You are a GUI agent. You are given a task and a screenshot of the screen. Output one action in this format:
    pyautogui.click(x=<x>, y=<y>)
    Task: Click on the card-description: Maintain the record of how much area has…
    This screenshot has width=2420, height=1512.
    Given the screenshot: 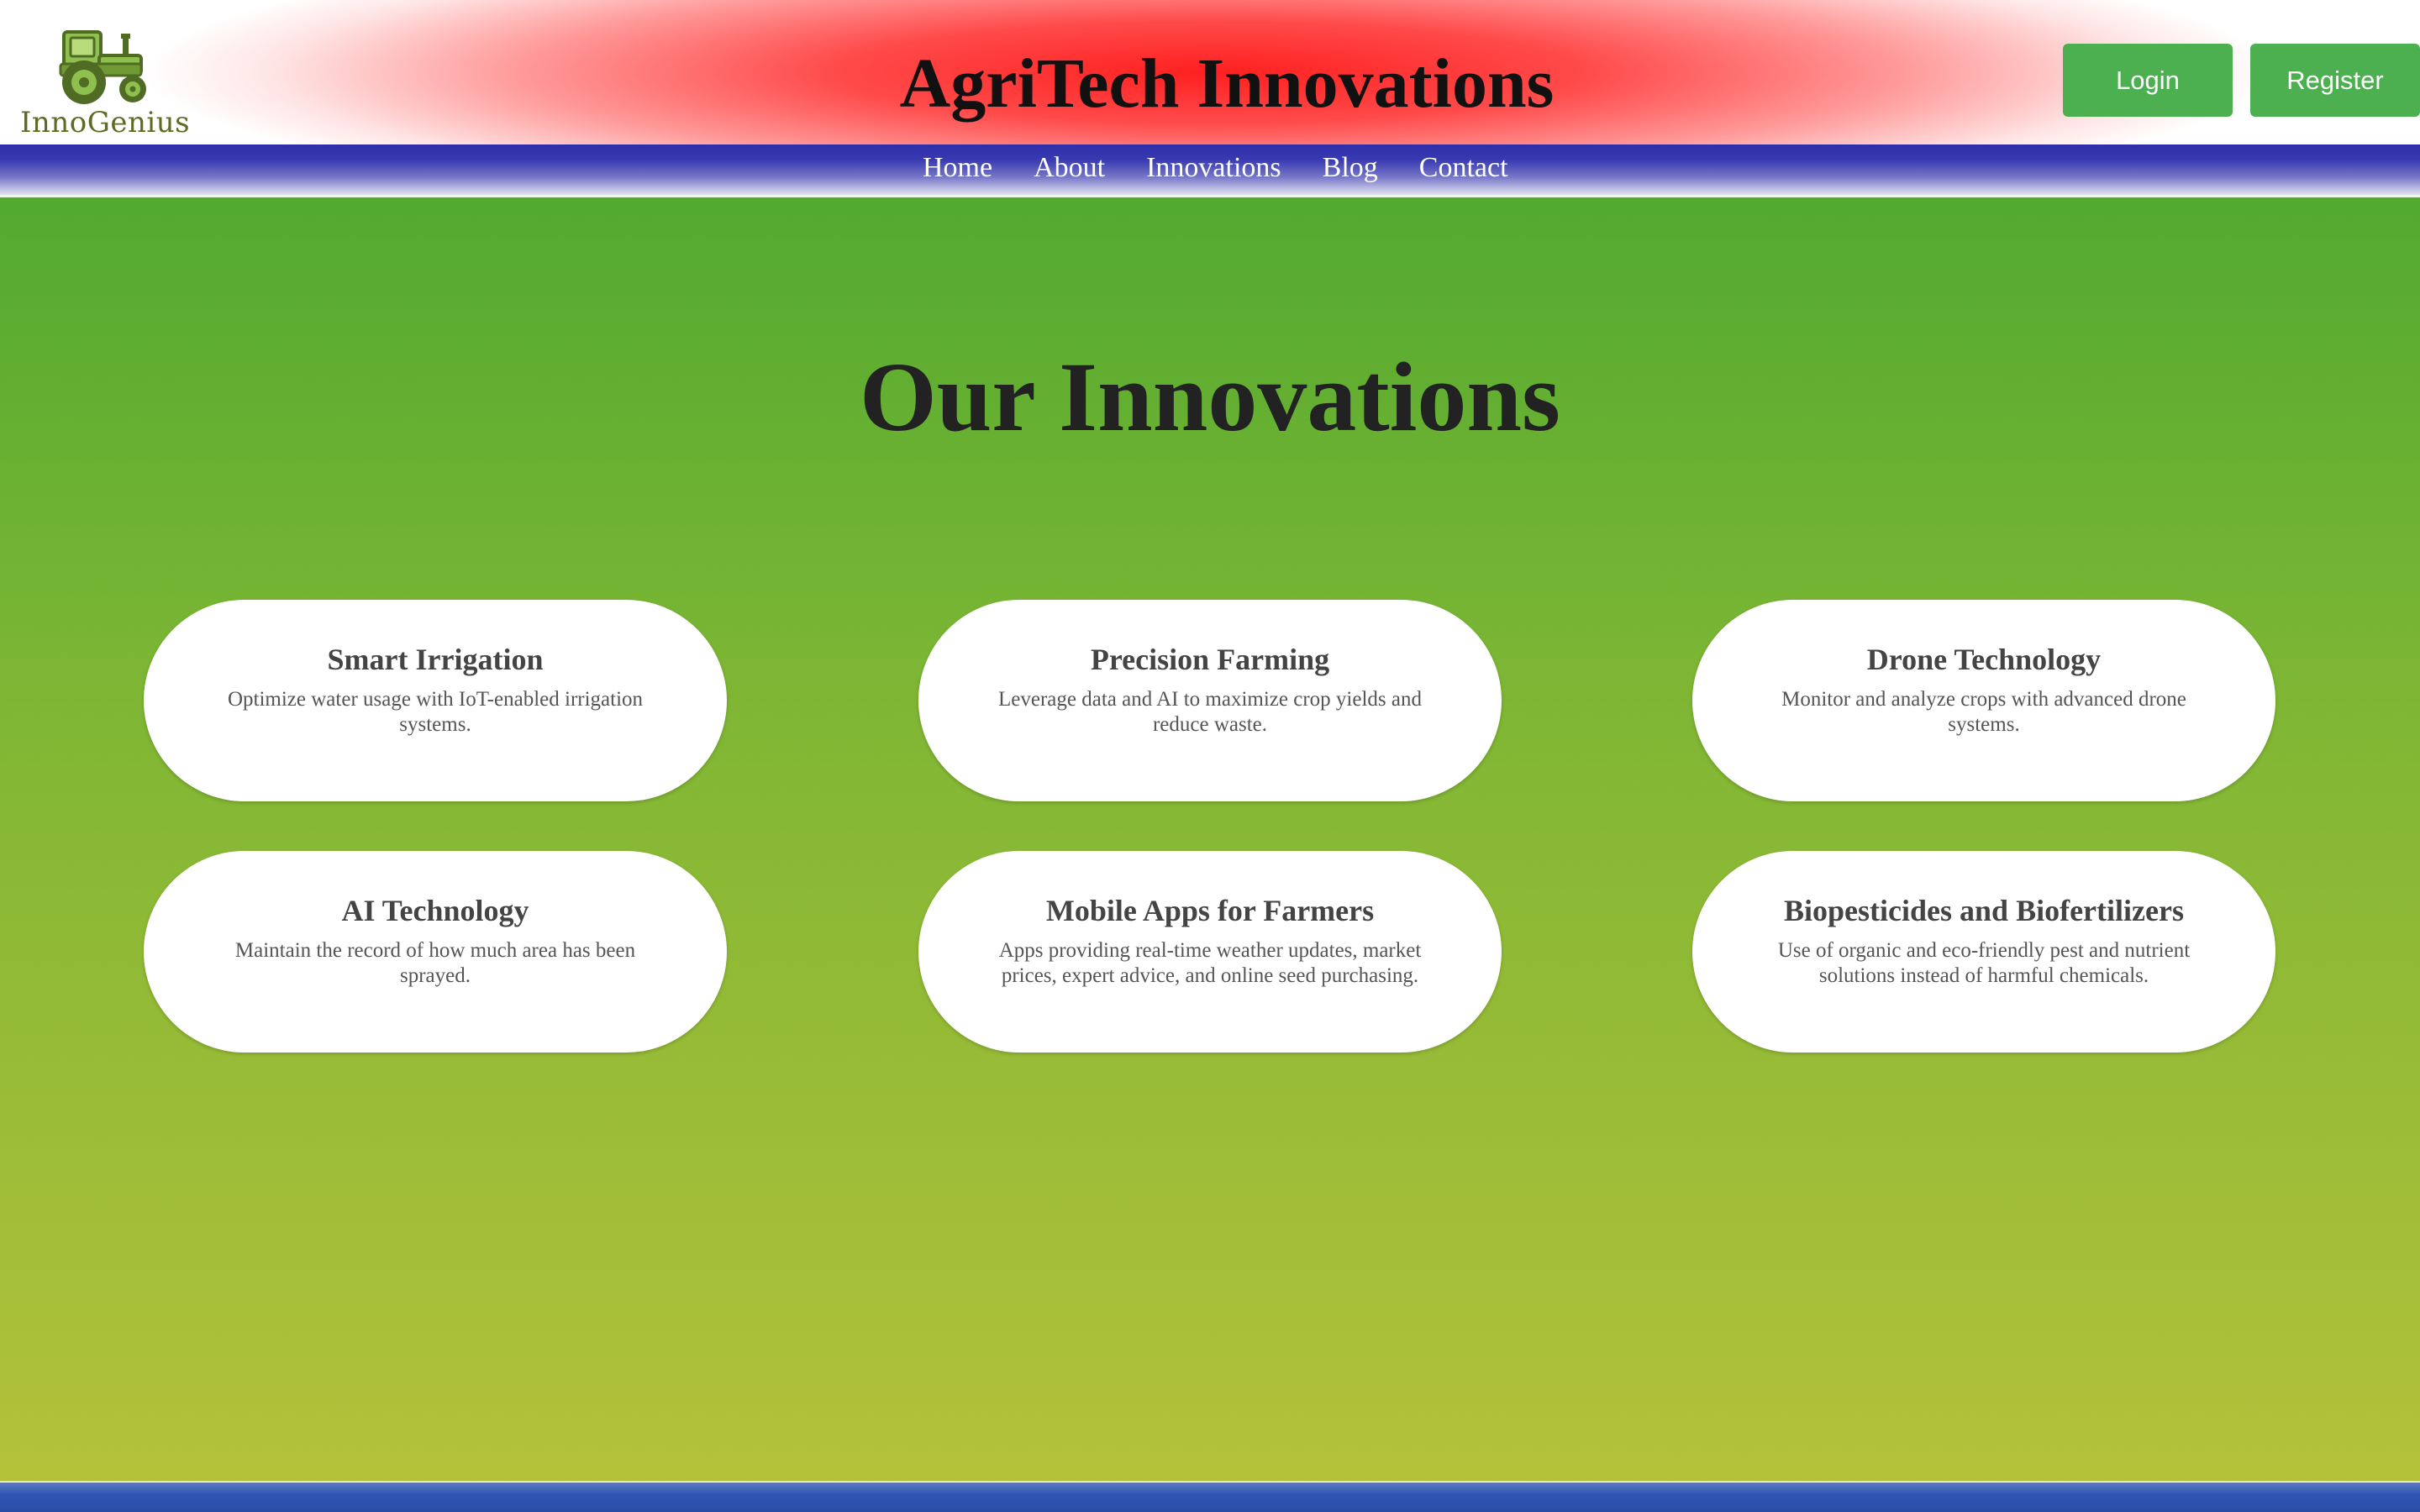 What is the action you would take?
    pyautogui.click(x=435, y=962)
    